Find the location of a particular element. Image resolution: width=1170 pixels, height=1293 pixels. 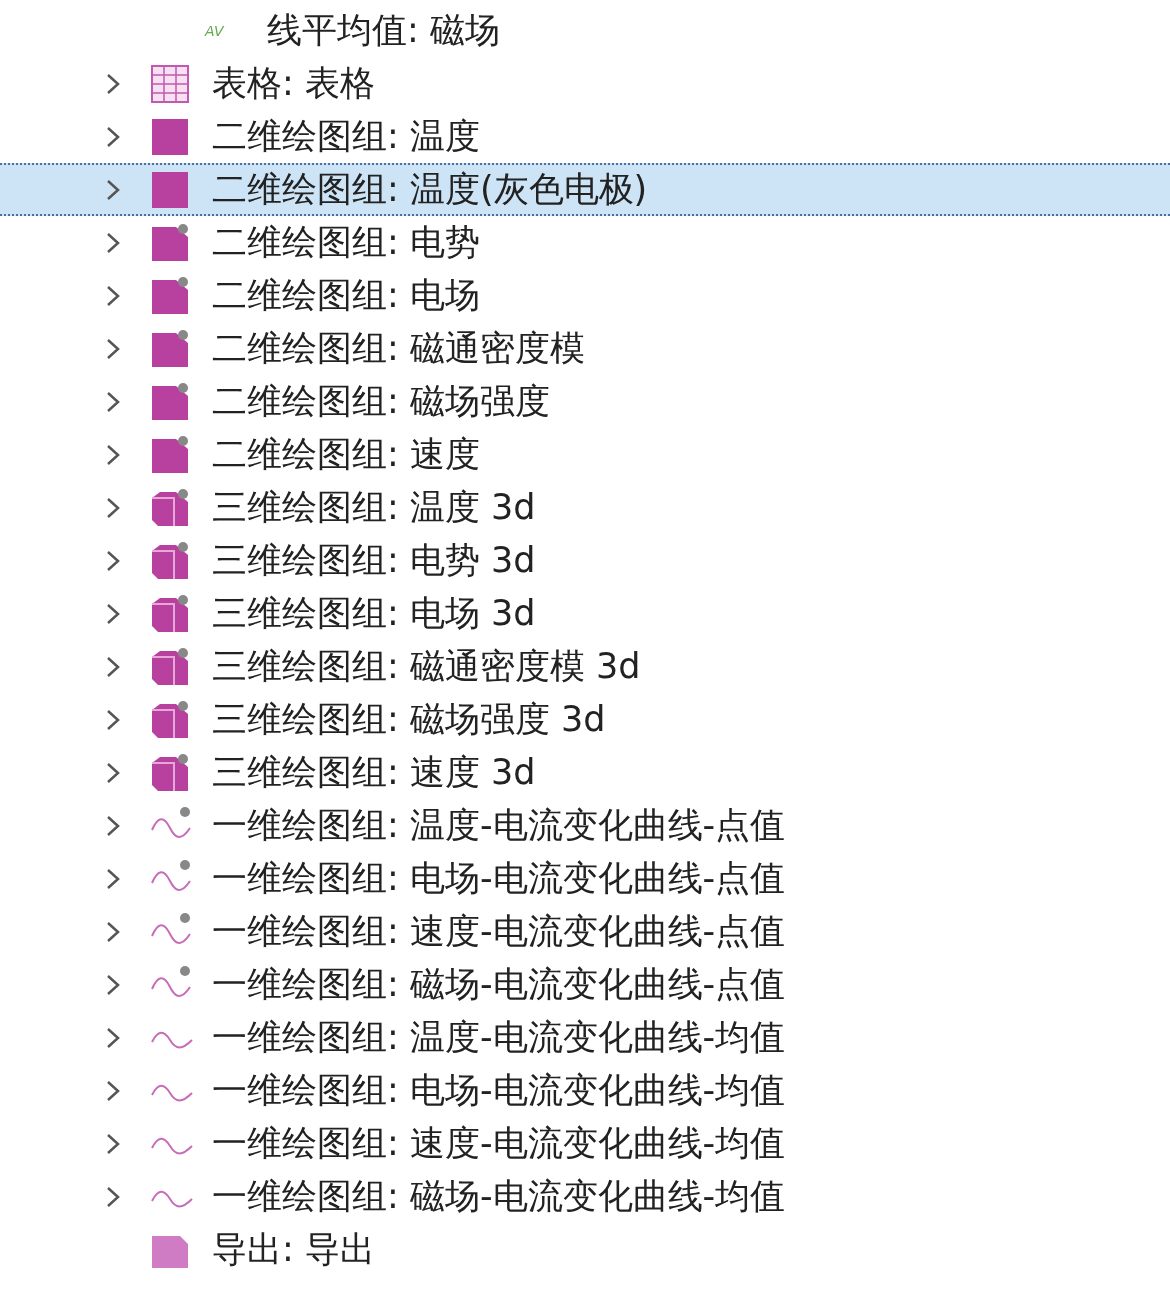

item-label: 二维绘图组: 磁场强度 is located at coordinates (381, 401).